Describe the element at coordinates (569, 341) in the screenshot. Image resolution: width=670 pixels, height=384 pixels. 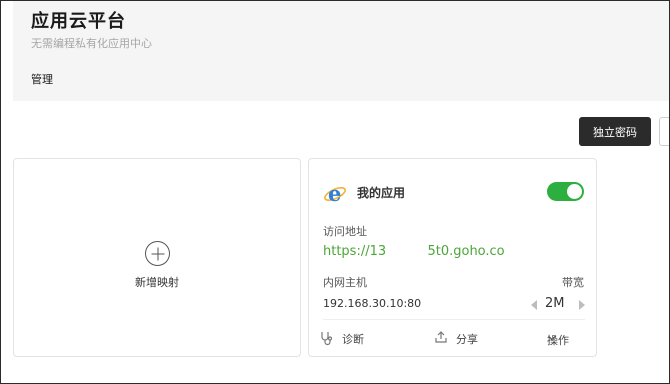
I see `operations-dropdown: 操作` at that location.